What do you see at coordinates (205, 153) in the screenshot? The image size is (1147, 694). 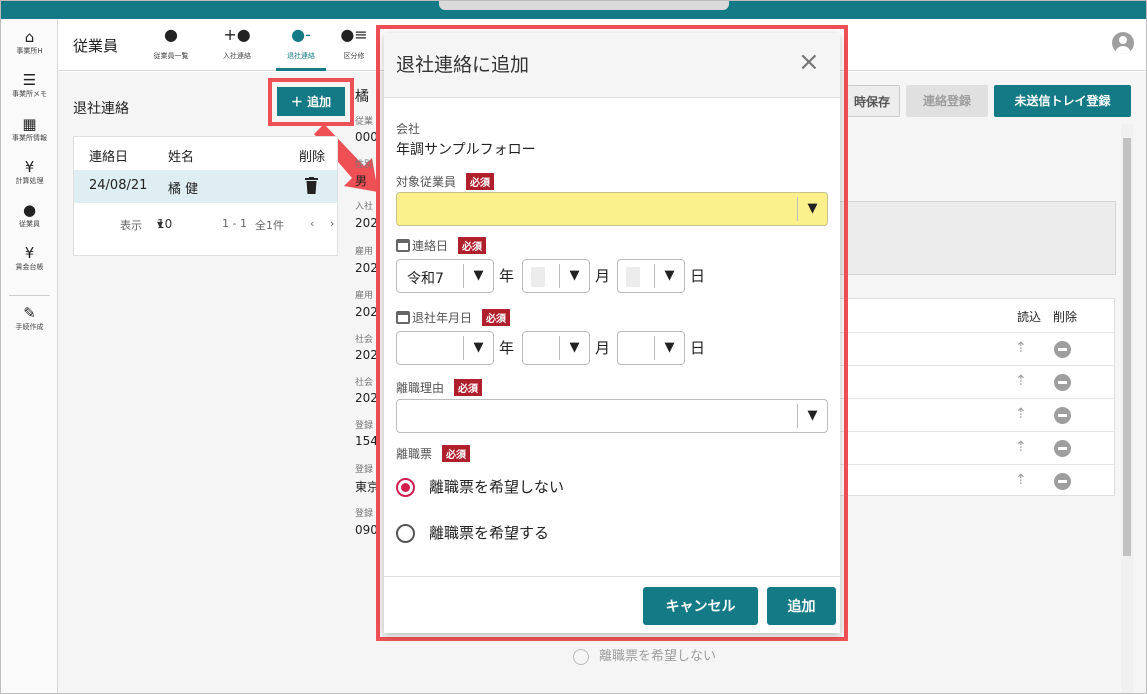 I see `list-header: 連絡日 姓名 削除` at bounding box center [205, 153].